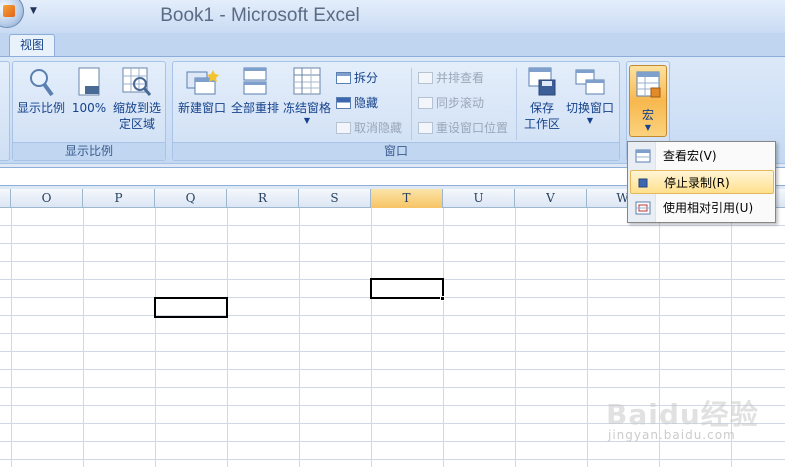 This screenshot has width=785, height=467. I want to click on column-header-active: T, so click(407, 198).